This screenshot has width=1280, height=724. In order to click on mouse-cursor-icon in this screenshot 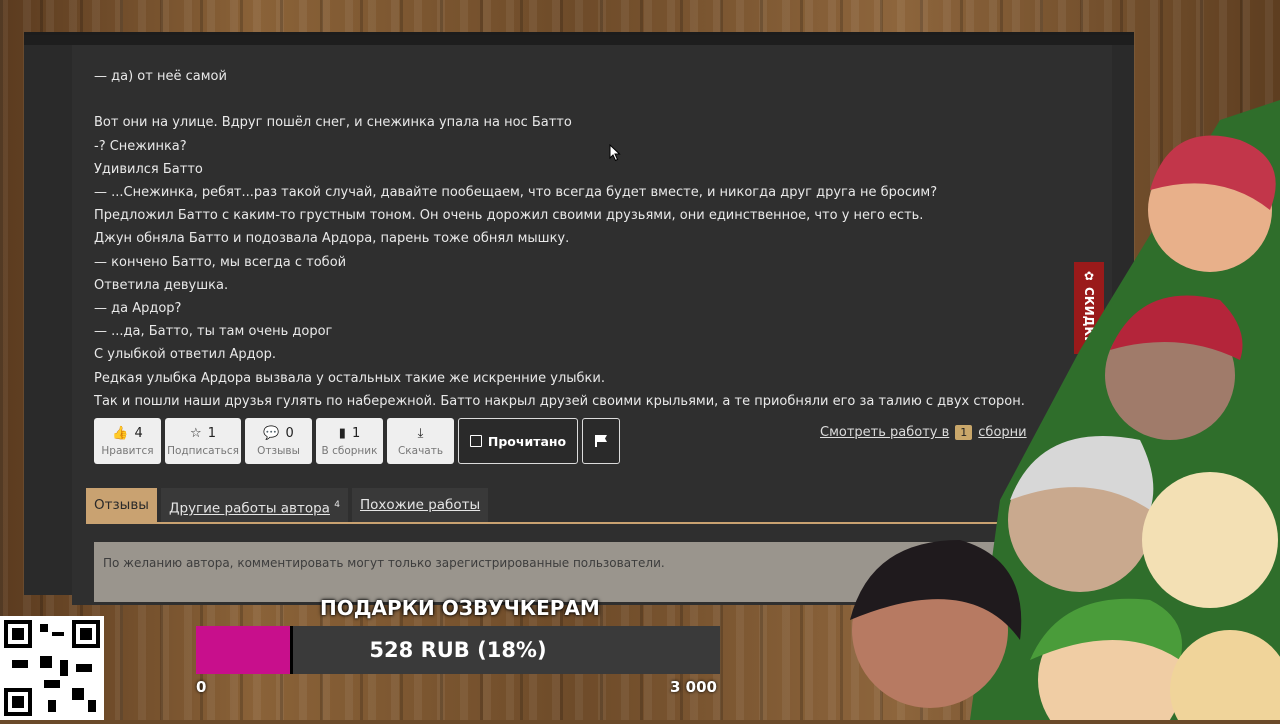, I will do `click(615, 153)`.